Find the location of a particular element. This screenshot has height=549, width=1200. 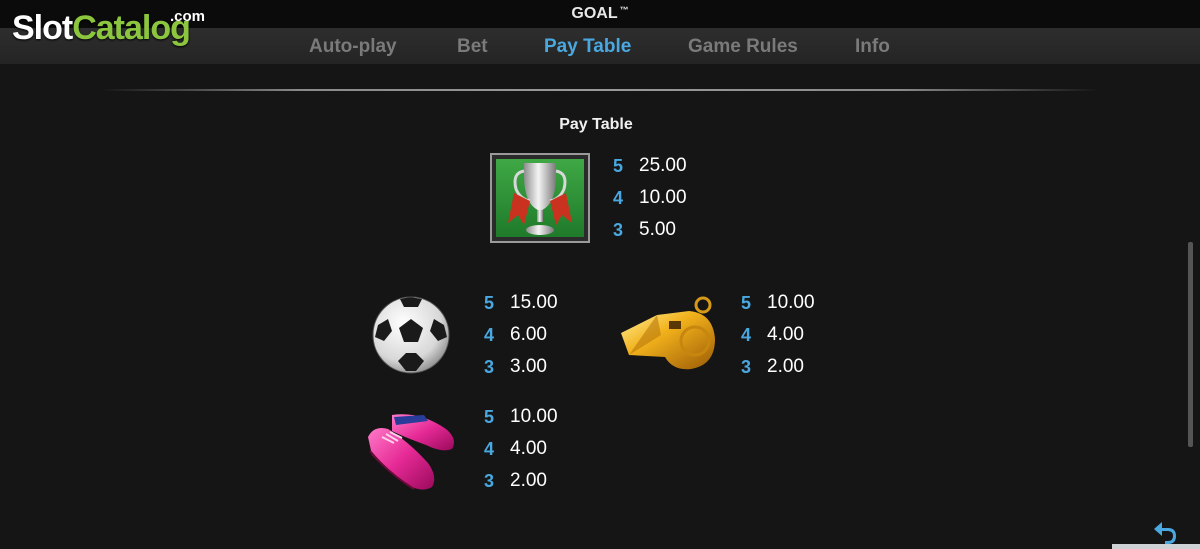

whistle-symbol-icon is located at coordinates (669, 335).